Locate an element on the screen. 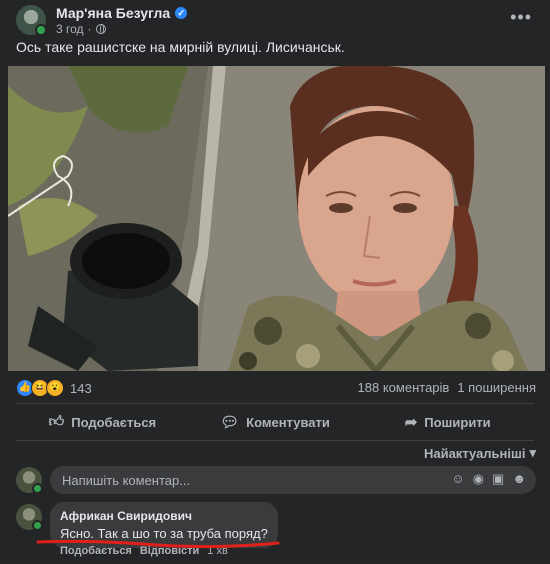  camera-icon: ◉ is located at coordinates (478, 479).